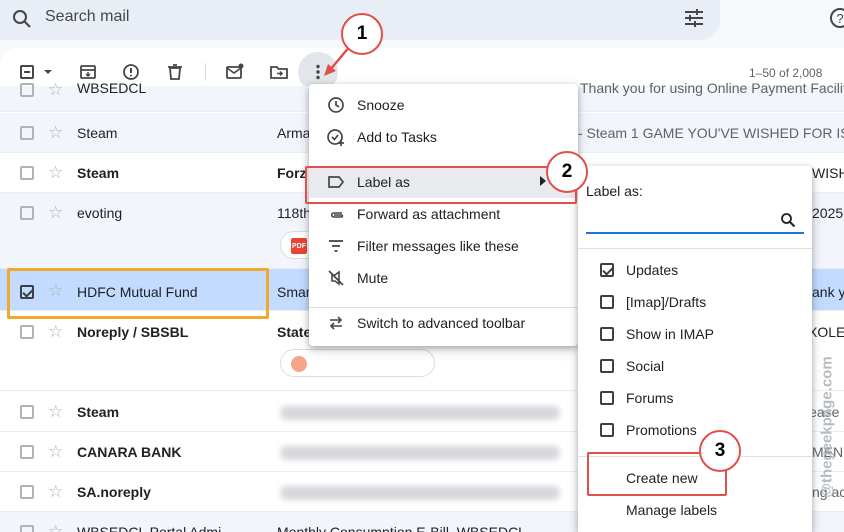  Describe the element at coordinates (294, 292) in the screenshot. I see `row-subject: Smar` at that location.